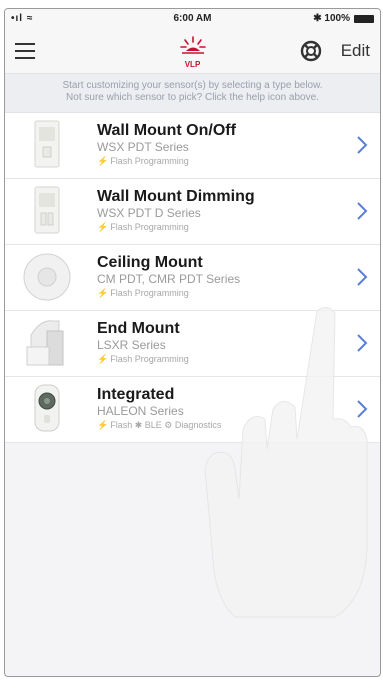 This screenshot has height=691, width=383. What do you see at coordinates (364, 18) in the screenshot?
I see `battery-icon` at bounding box center [364, 18].